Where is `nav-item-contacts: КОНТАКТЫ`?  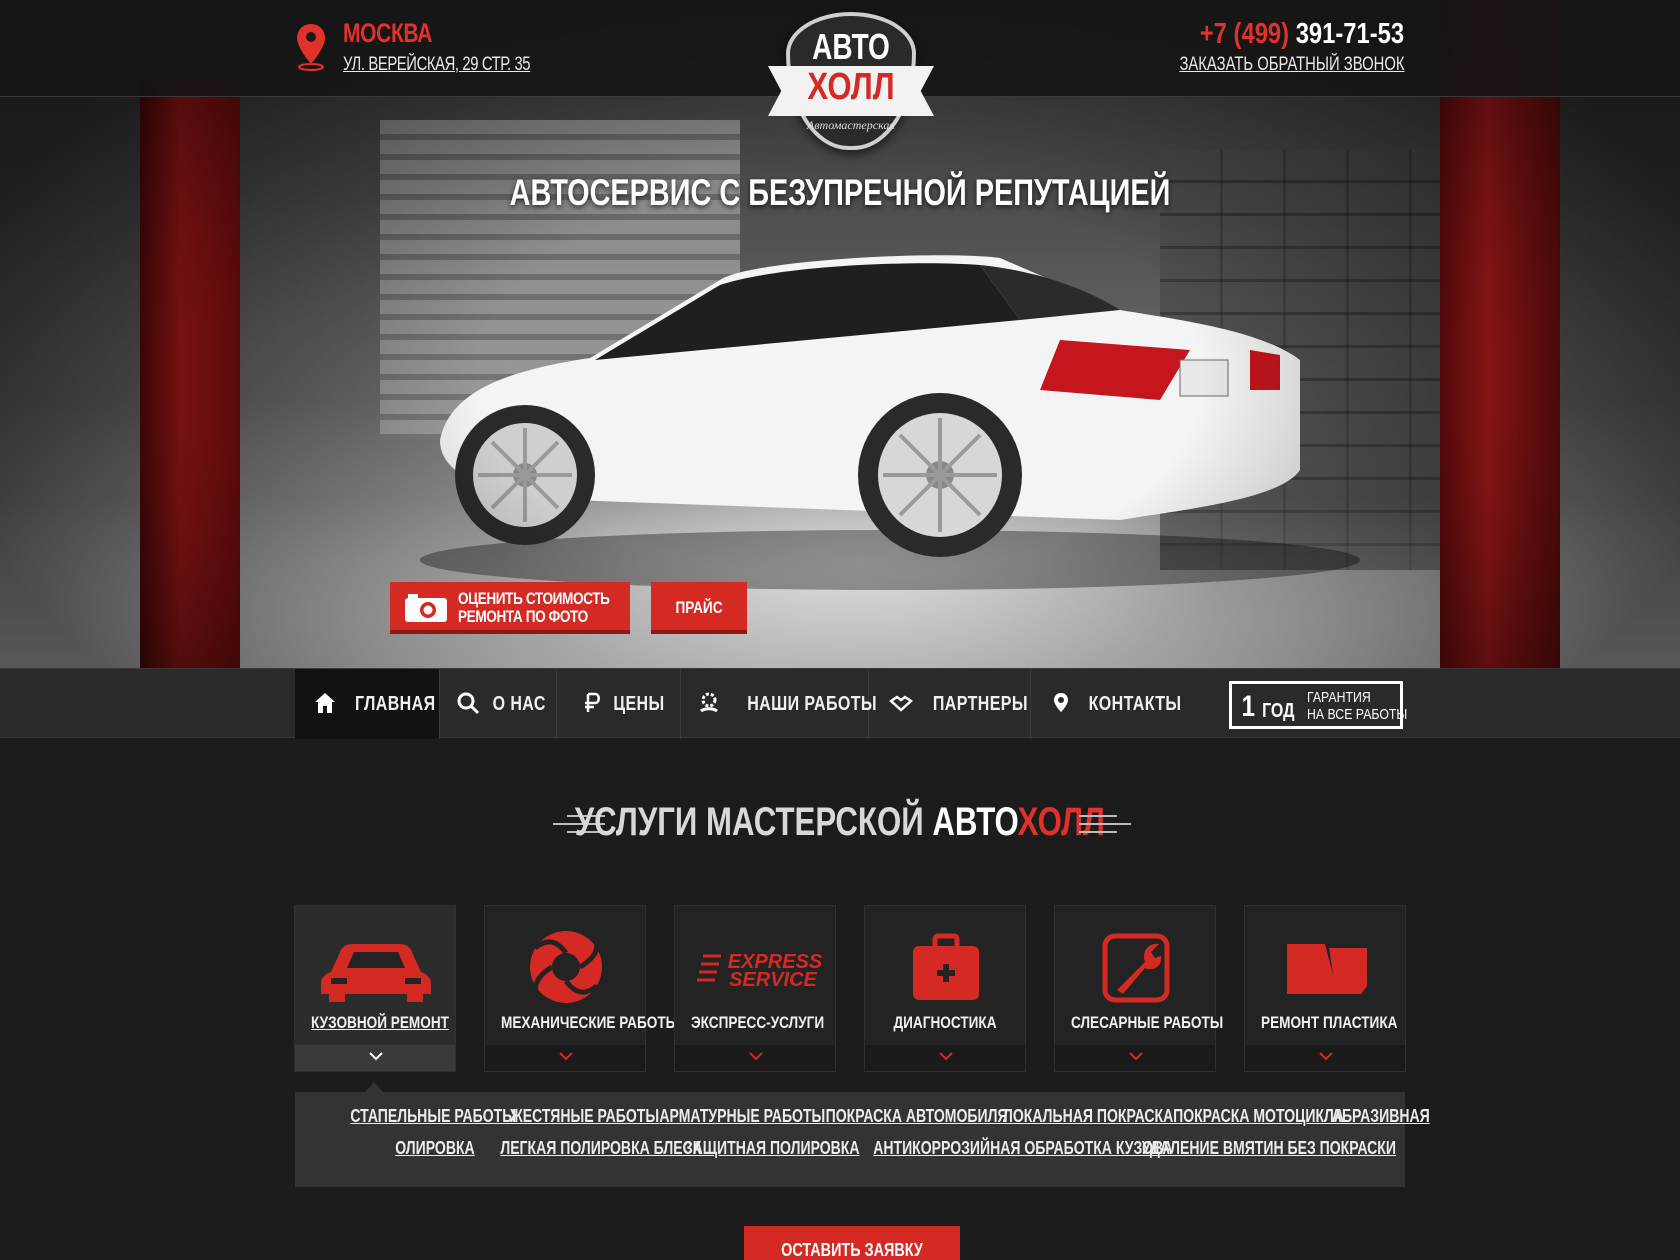
nav-item-contacts: КОНТАКТЫ is located at coordinates (1106, 704).